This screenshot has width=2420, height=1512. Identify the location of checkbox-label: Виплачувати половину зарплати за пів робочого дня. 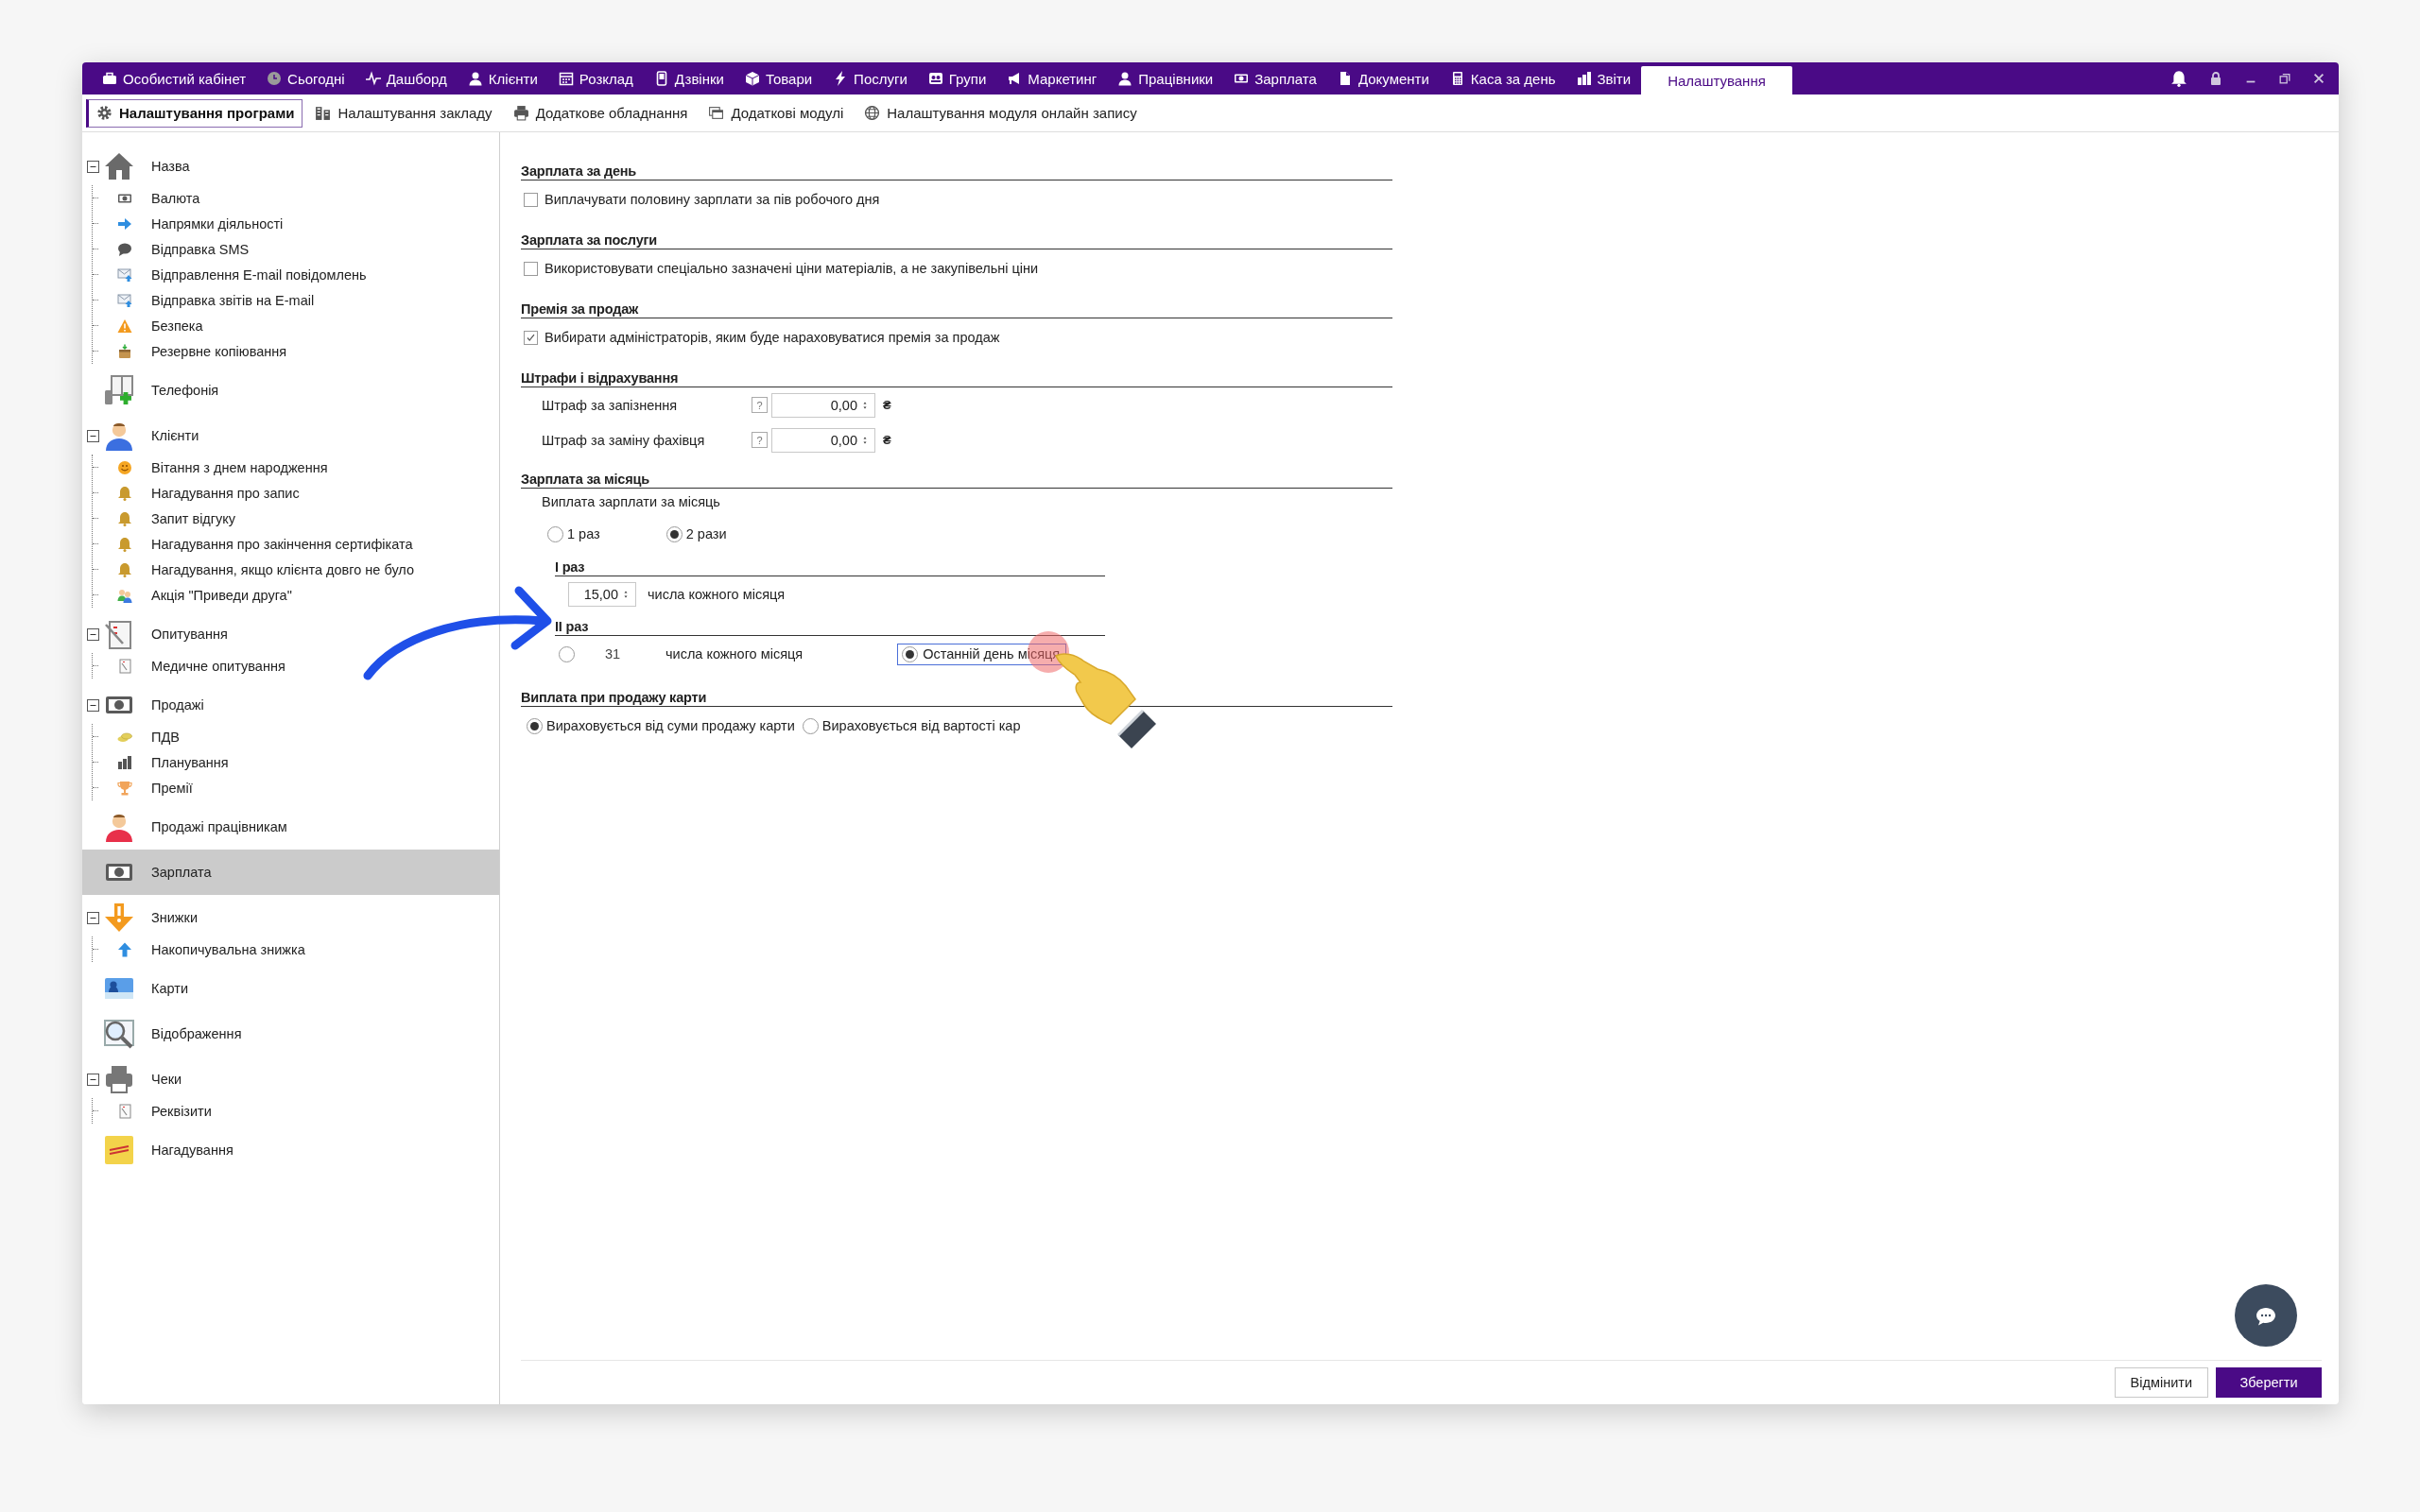
(712, 199).